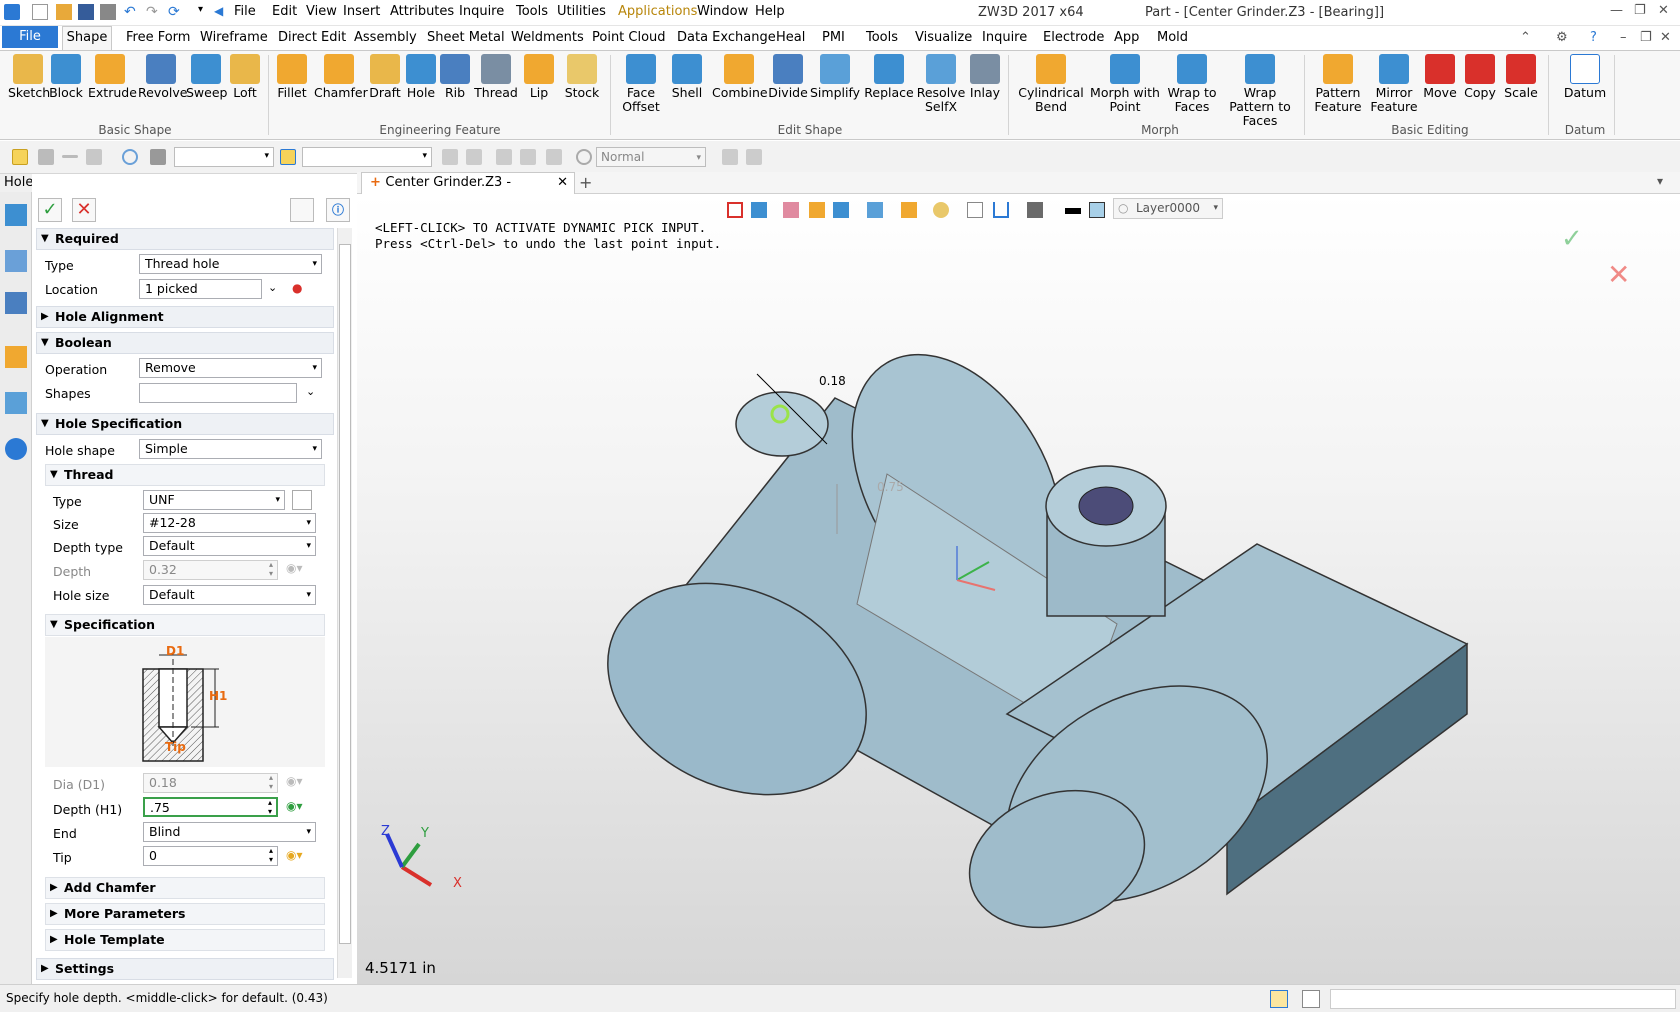 This screenshot has width=1680, height=1012. I want to click on undo-icon: ↶, so click(132, 12).